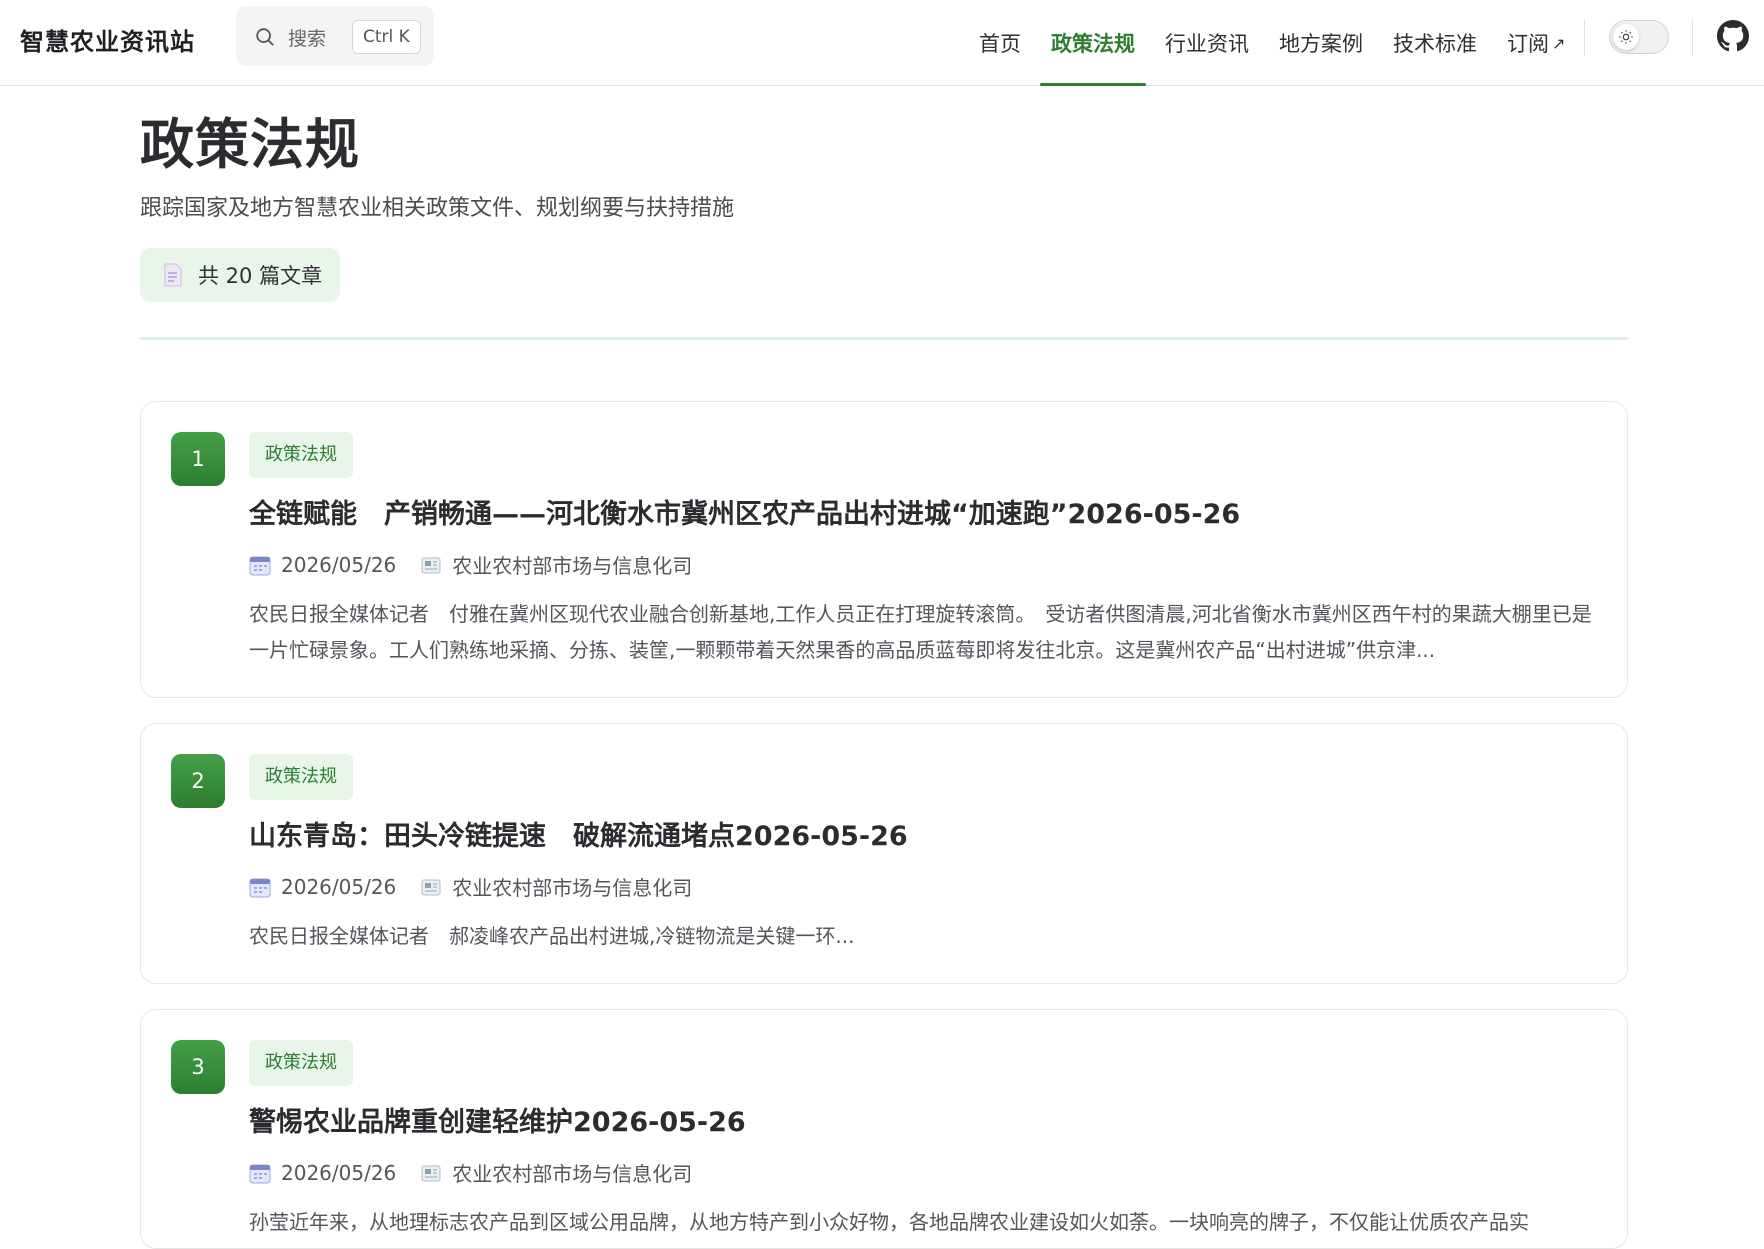 The height and width of the screenshot is (1249, 1764). I want to click on section-divider, so click(884, 338).